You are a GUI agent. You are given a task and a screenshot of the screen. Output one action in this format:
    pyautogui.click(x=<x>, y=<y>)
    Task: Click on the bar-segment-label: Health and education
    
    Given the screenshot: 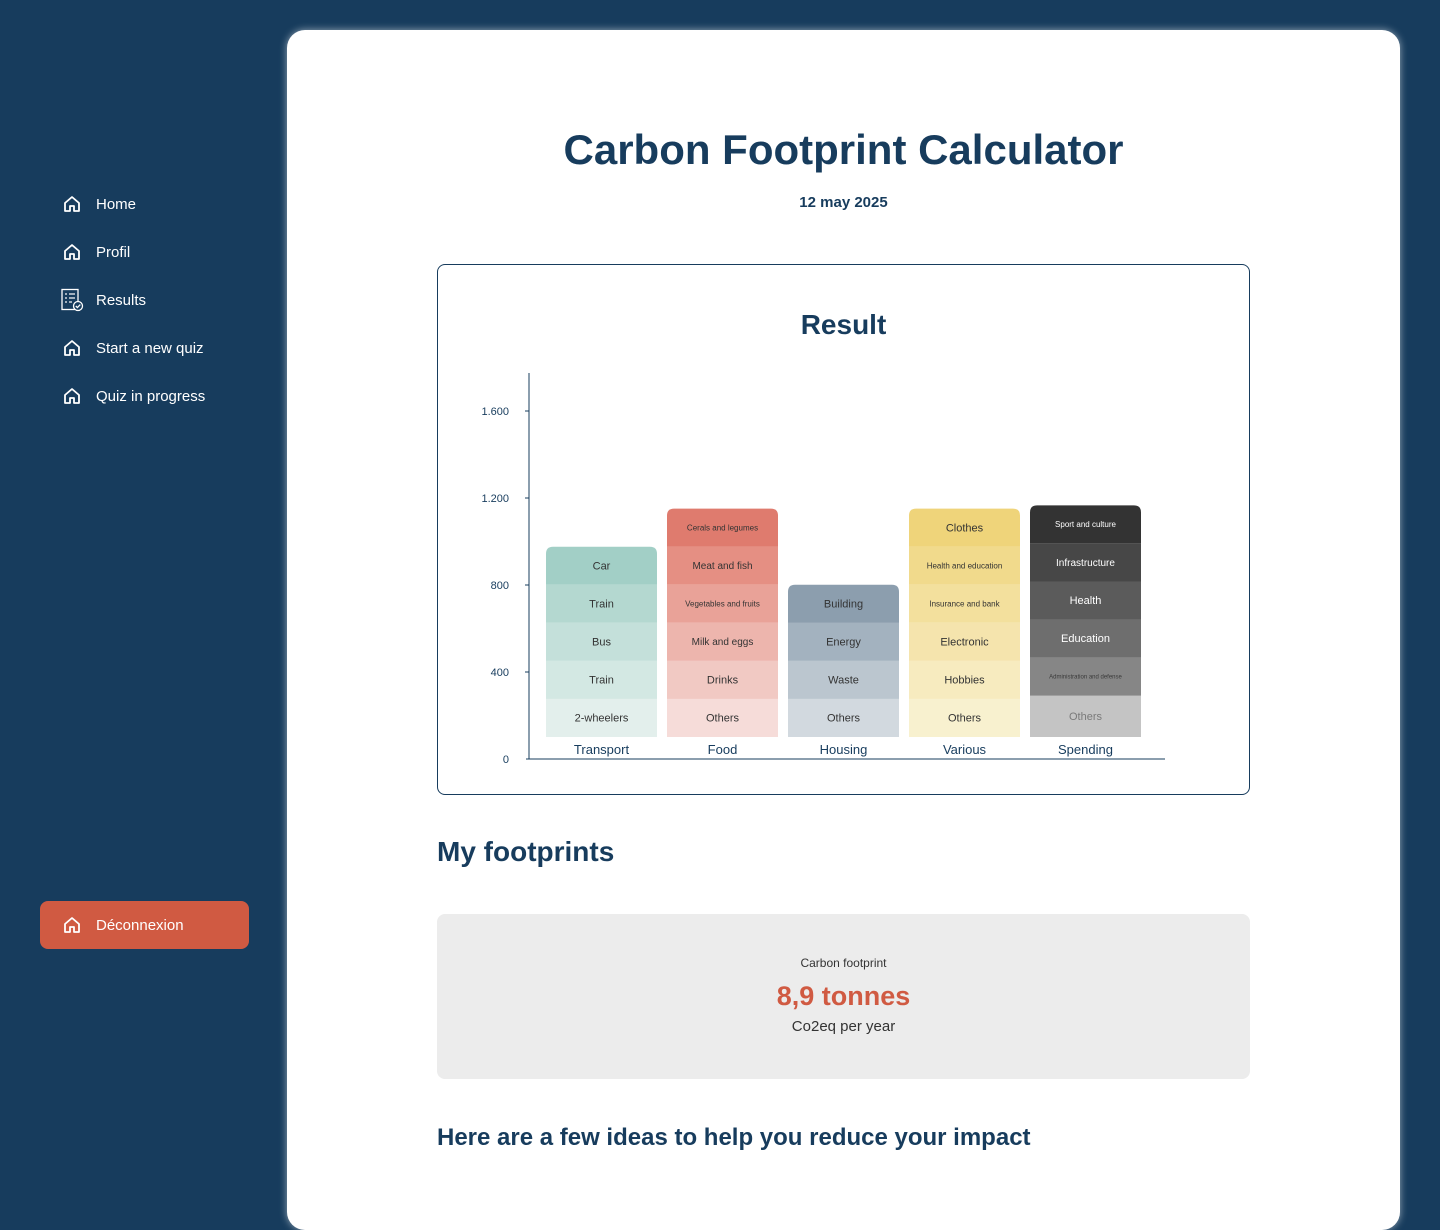 What is the action you would take?
    pyautogui.click(x=965, y=565)
    